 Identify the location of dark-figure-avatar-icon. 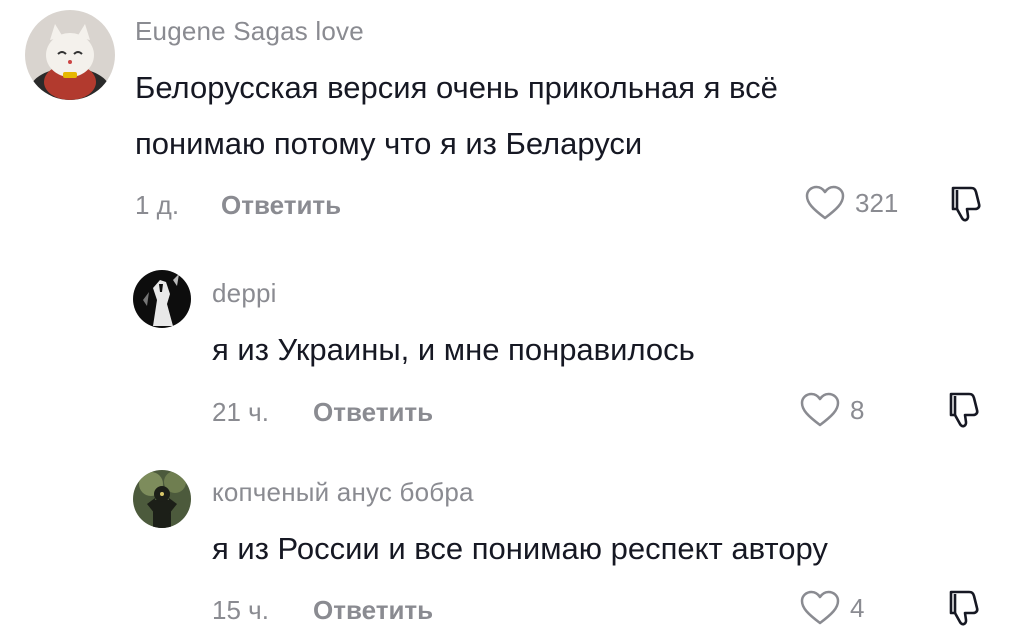
(162, 299).